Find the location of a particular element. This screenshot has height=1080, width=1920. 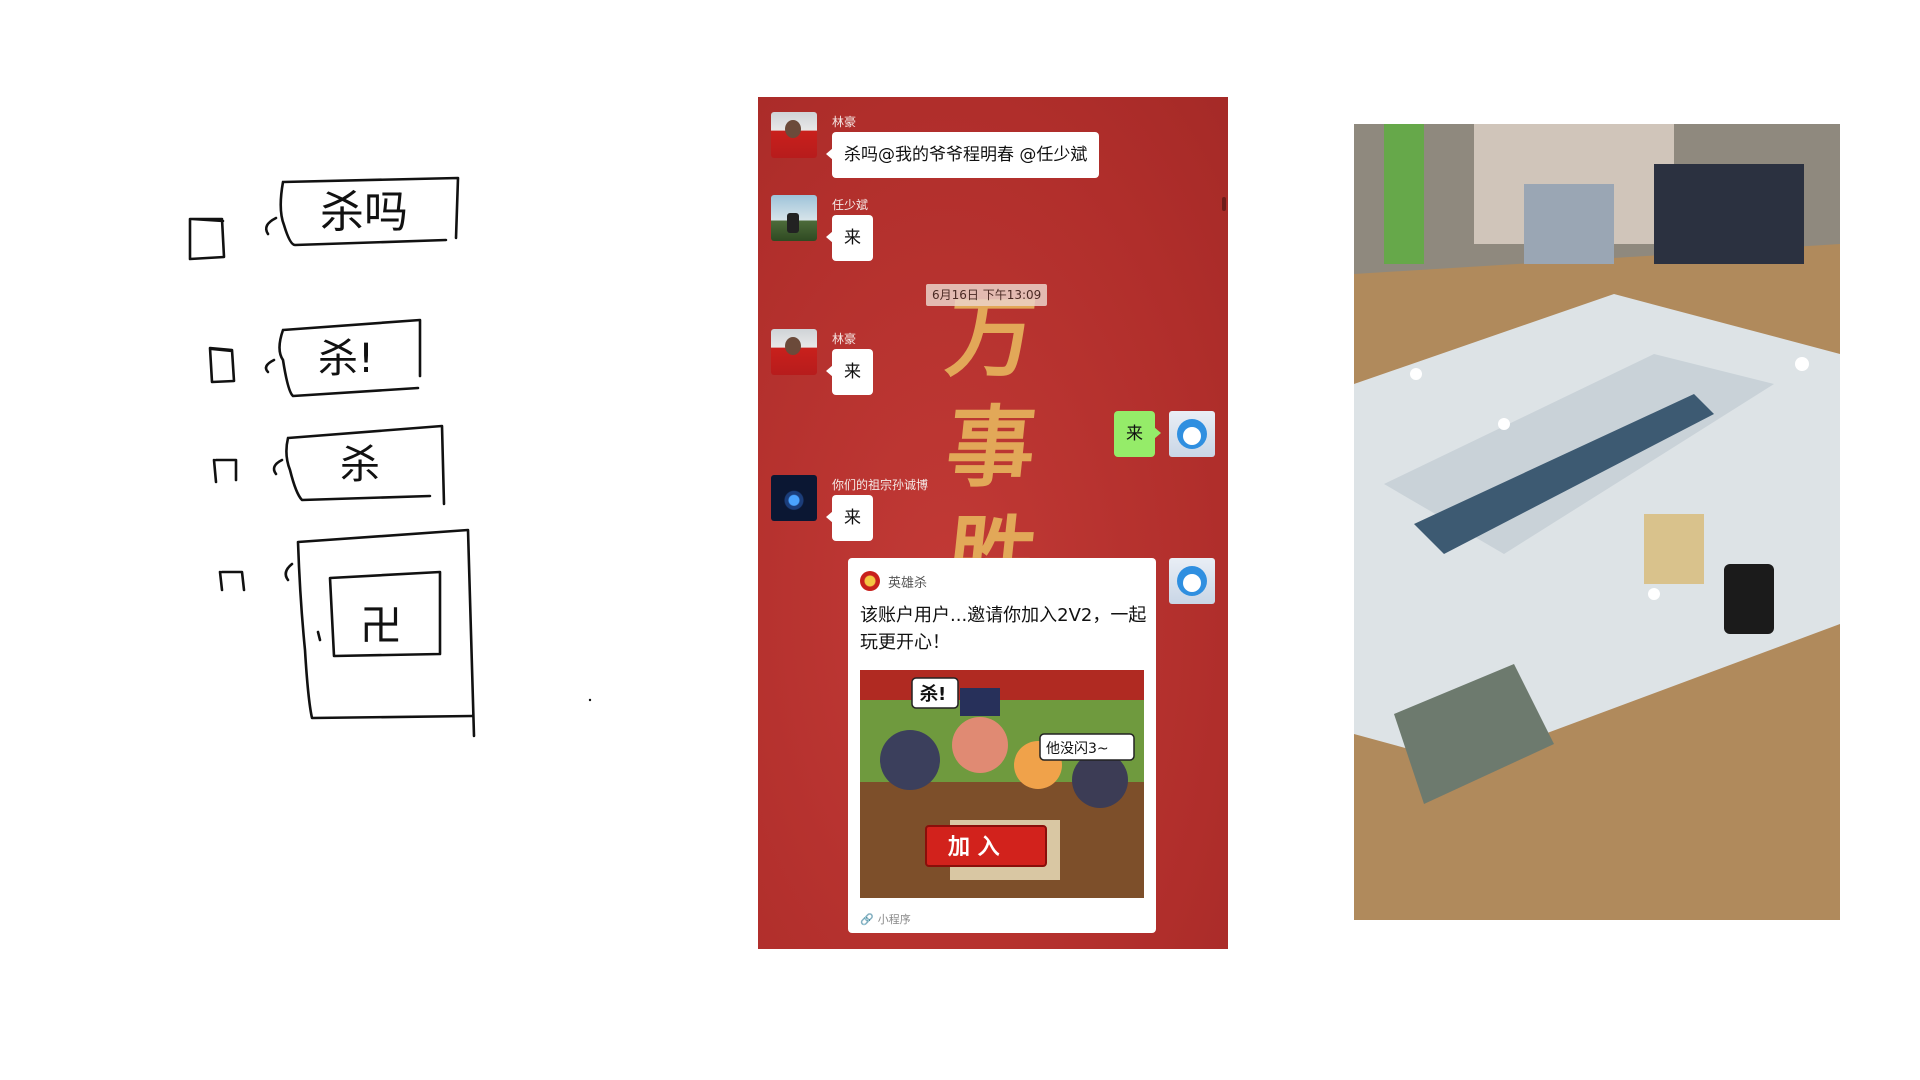

sender-name: 你们的祖宗孙诚博 is located at coordinates (880, 485).